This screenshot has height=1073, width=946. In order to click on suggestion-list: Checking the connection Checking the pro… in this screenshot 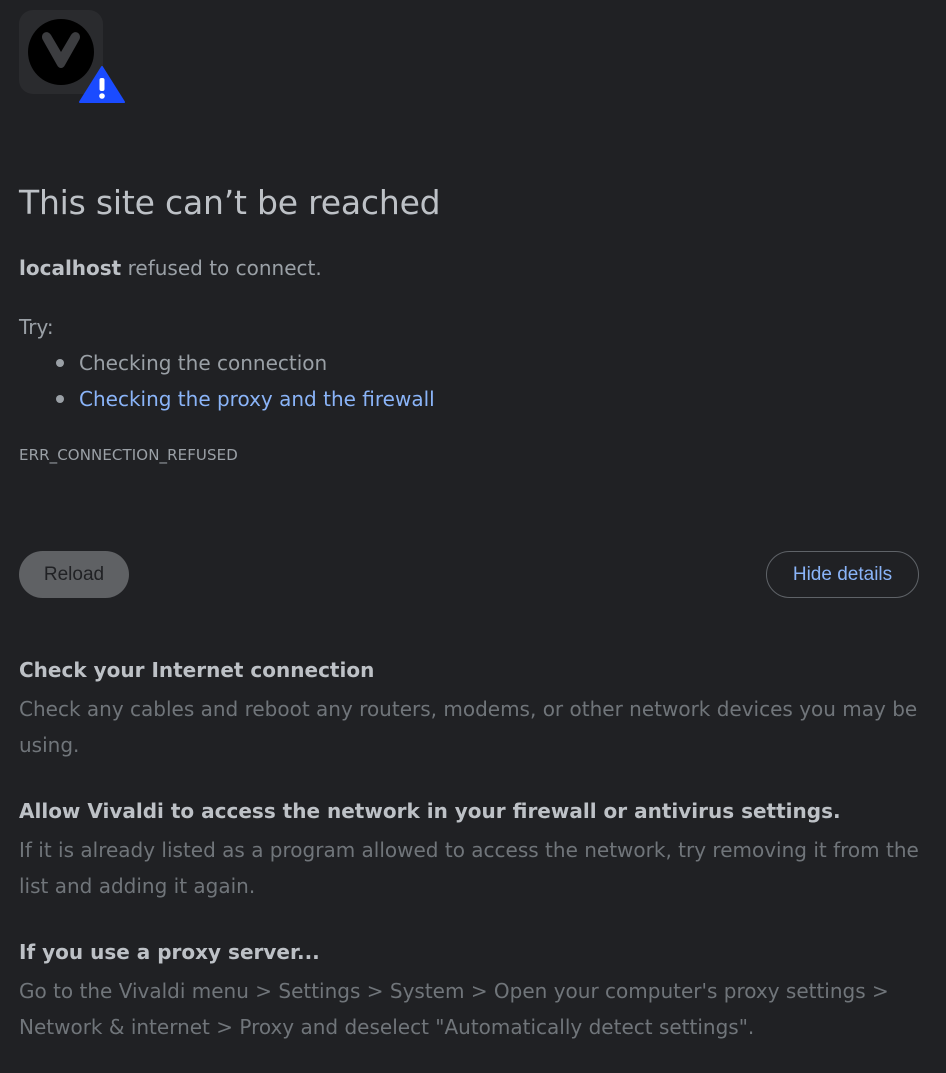, I will do `click(227, 383)`.